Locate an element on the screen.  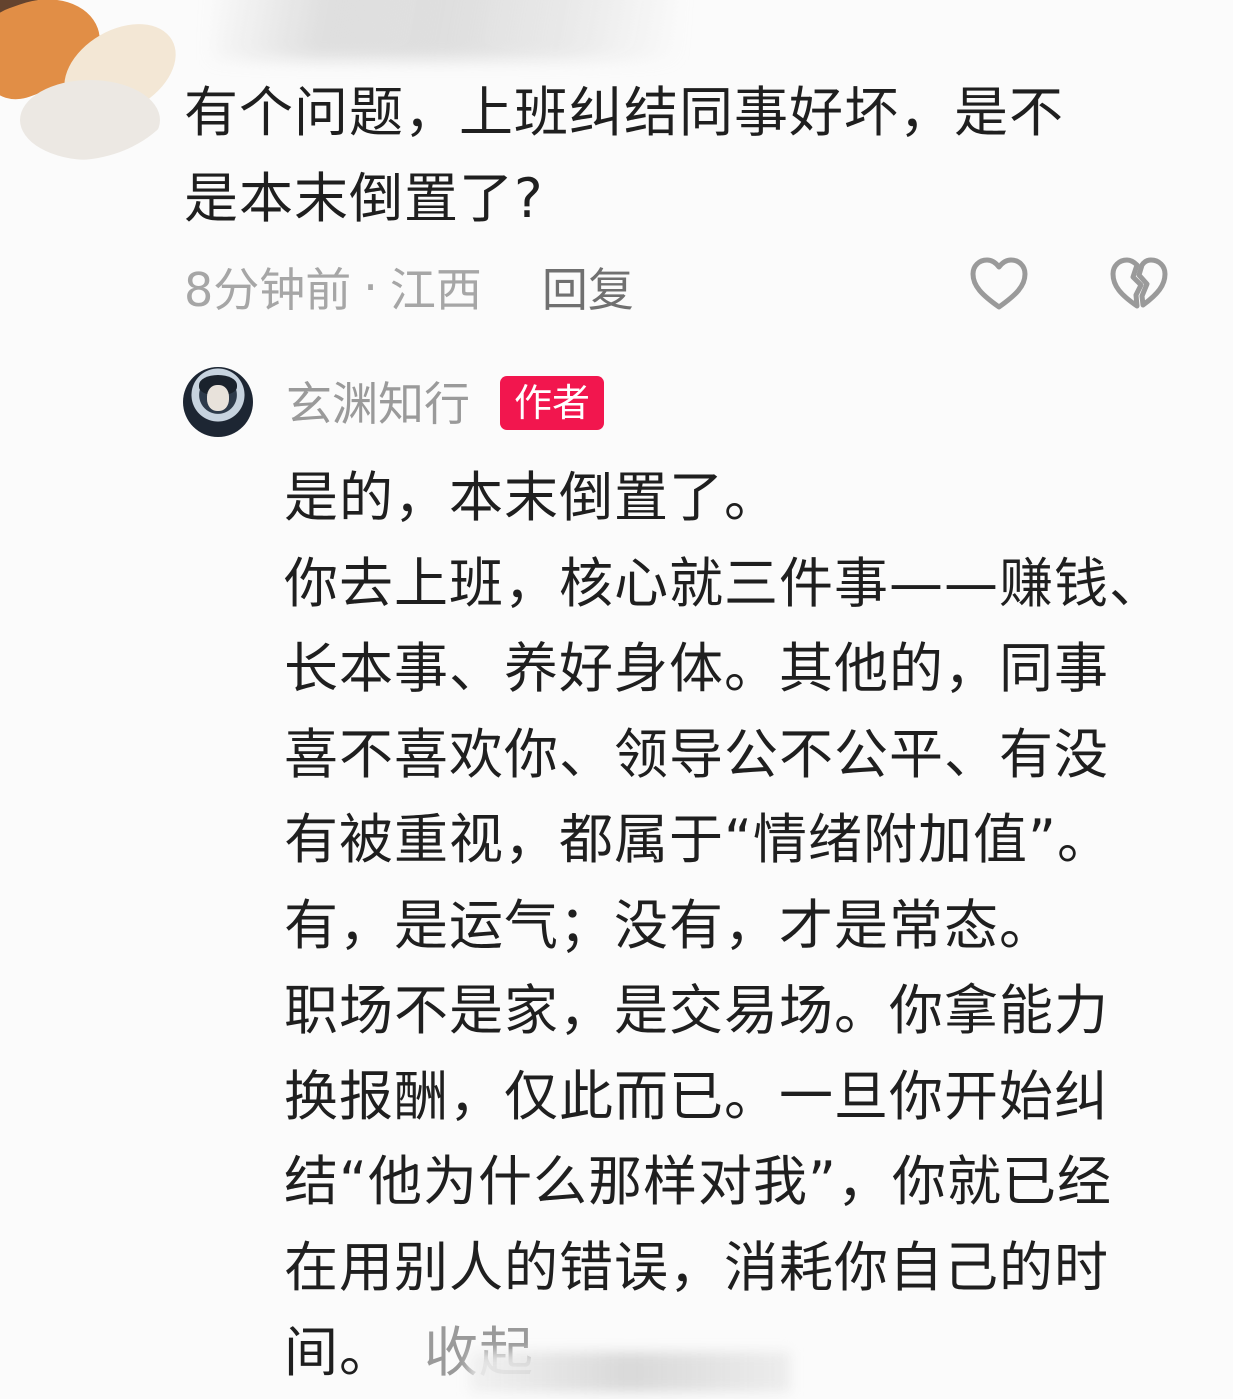
dislike-button is located at coordinates (1139, 284).